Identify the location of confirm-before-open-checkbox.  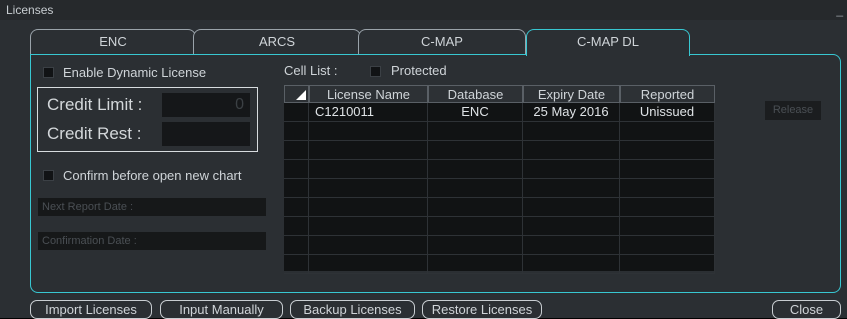
(48, 175).